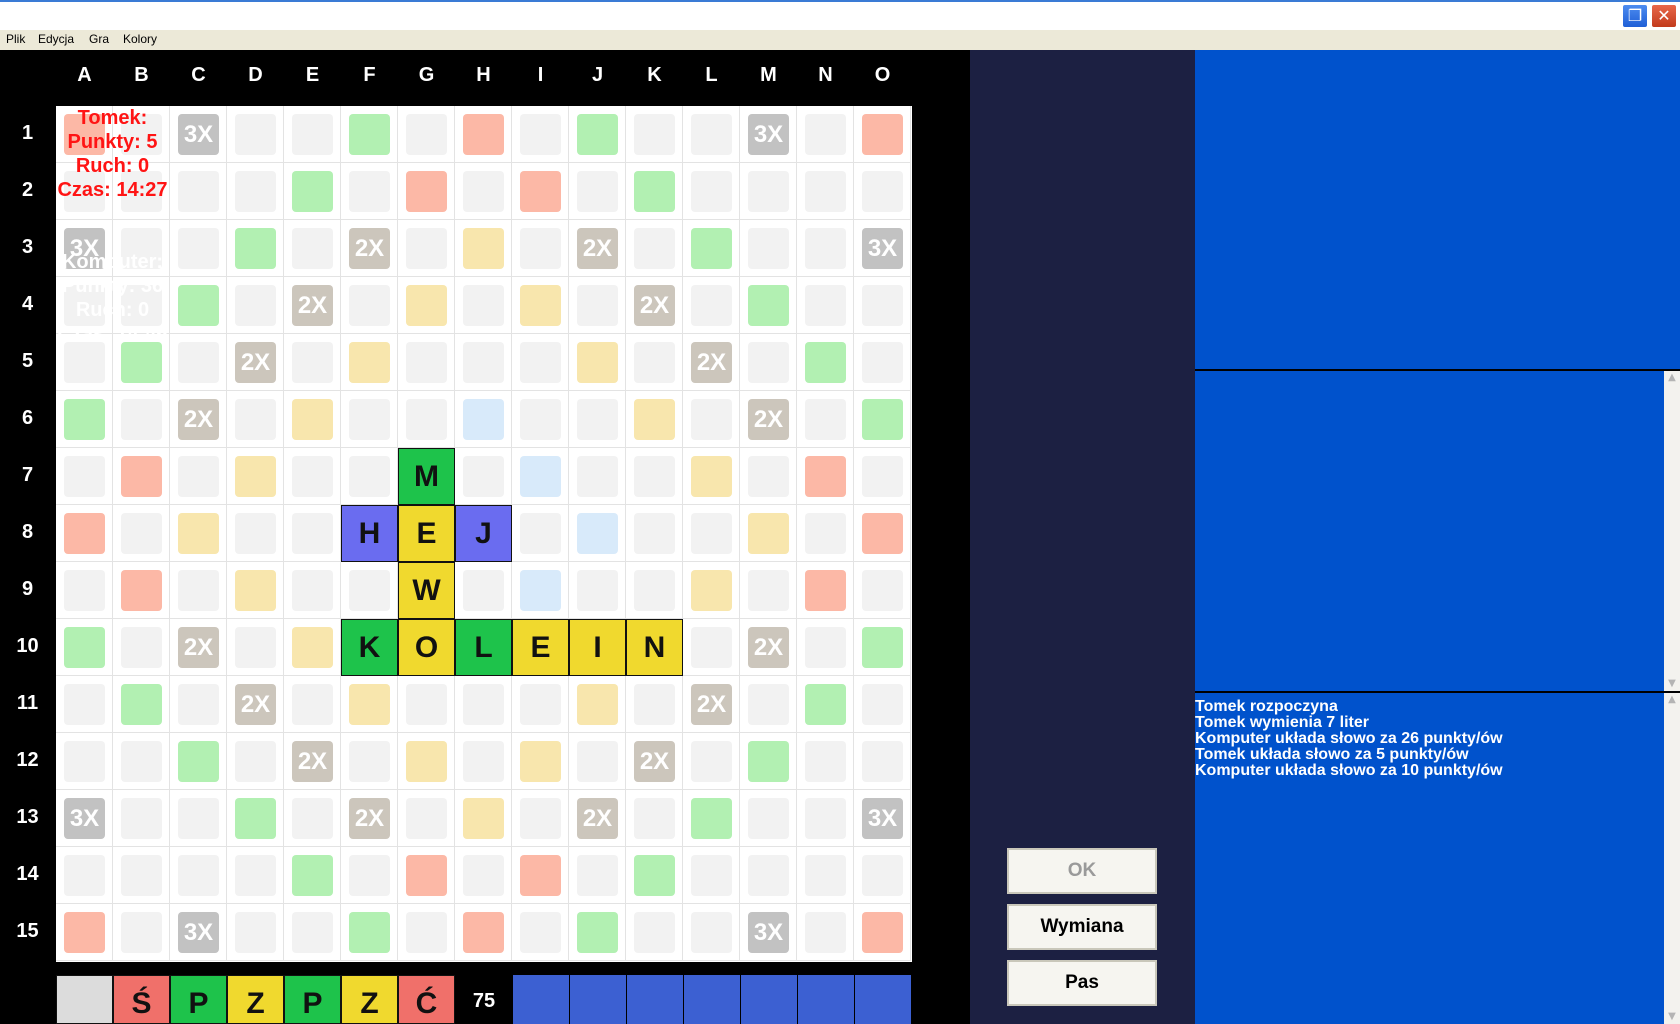 This screenshot has width=1680, height=1024. Describe the element at coordinates (426, 647) in the screenshot. I see `board-cell: O` at that location.